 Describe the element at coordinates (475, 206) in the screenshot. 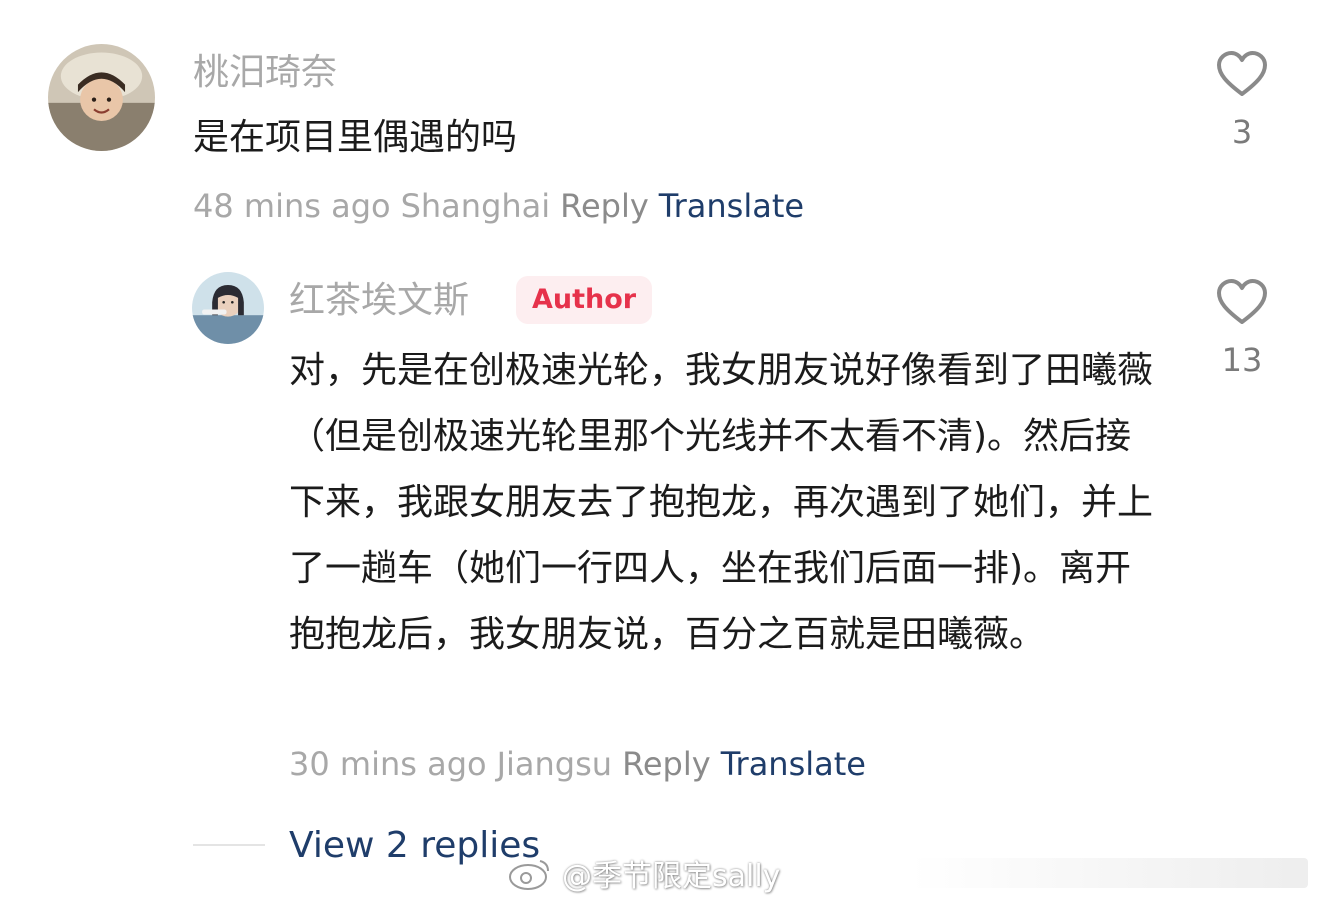

I see `comment-location: Shanghai` at that location.